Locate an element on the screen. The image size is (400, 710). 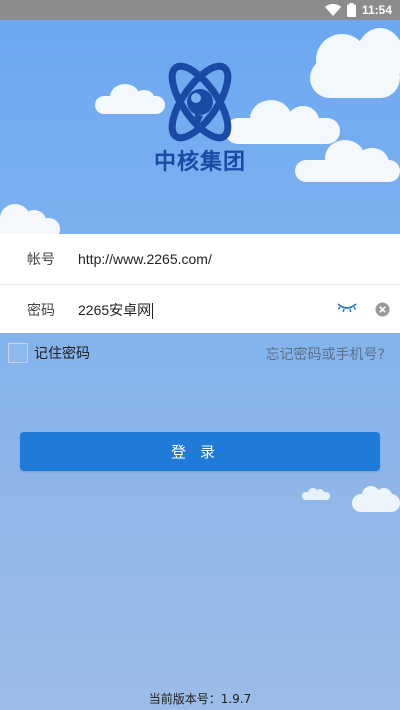
status-time: 11:54 is located at coordinates (376, 10).